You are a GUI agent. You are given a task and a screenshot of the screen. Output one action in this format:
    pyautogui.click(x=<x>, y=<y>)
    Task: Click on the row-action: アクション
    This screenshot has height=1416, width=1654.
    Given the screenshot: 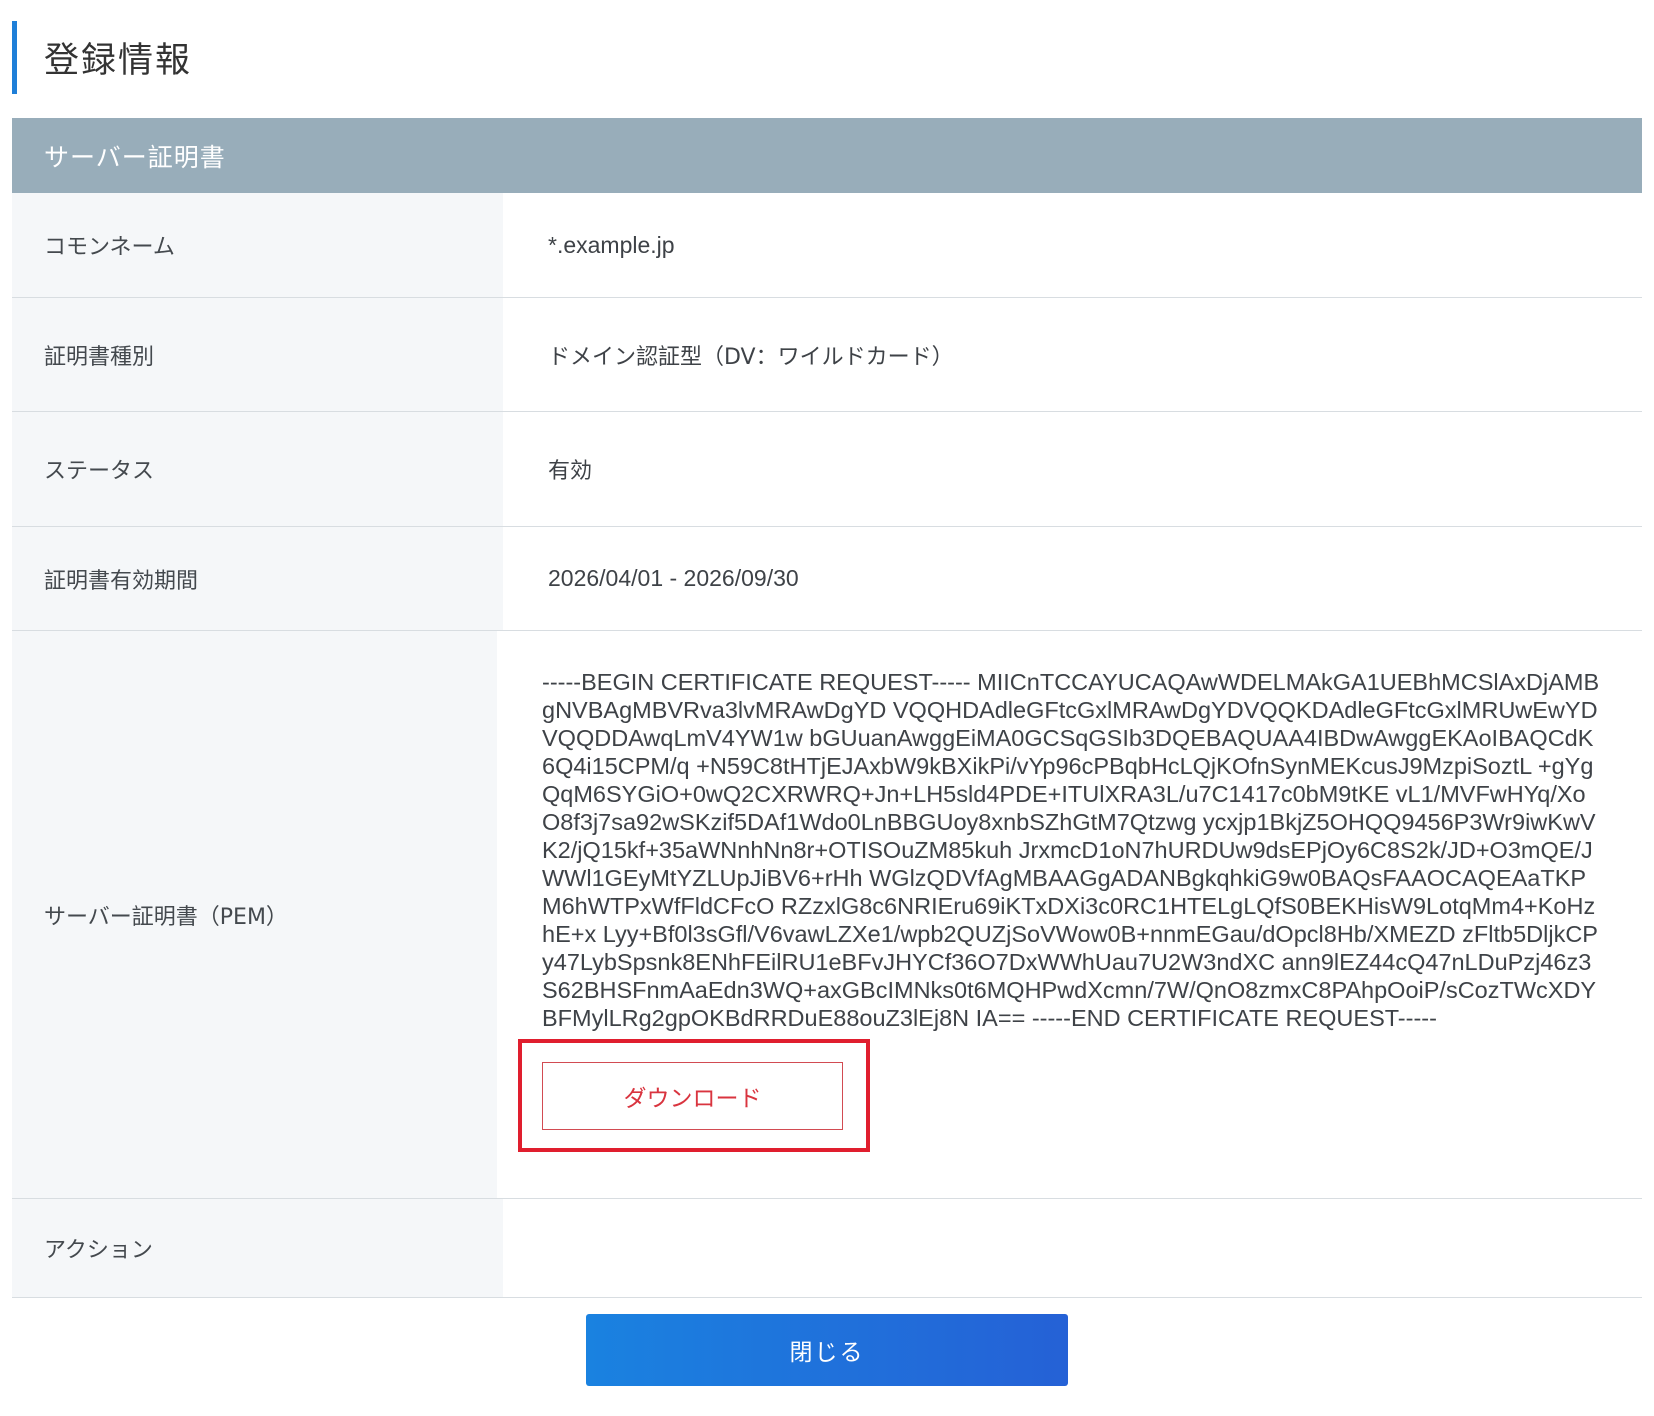 What is the action you would take?
    pyautogui.click(x=827, y=1248)
    